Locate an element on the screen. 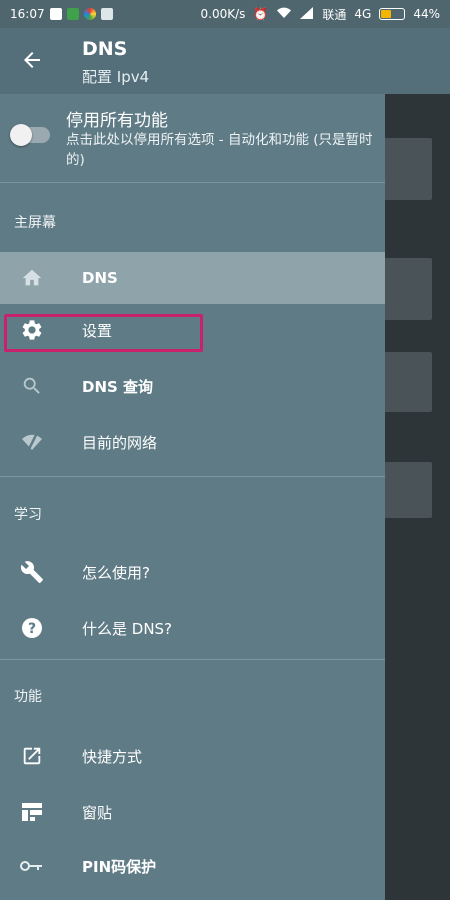 The height and width of the screenshot is (900, 450). disable-all-description: 点击此处以停用所有选项 - 自动化和功能 (只是暂时的) is located at coordinates (219, 150).